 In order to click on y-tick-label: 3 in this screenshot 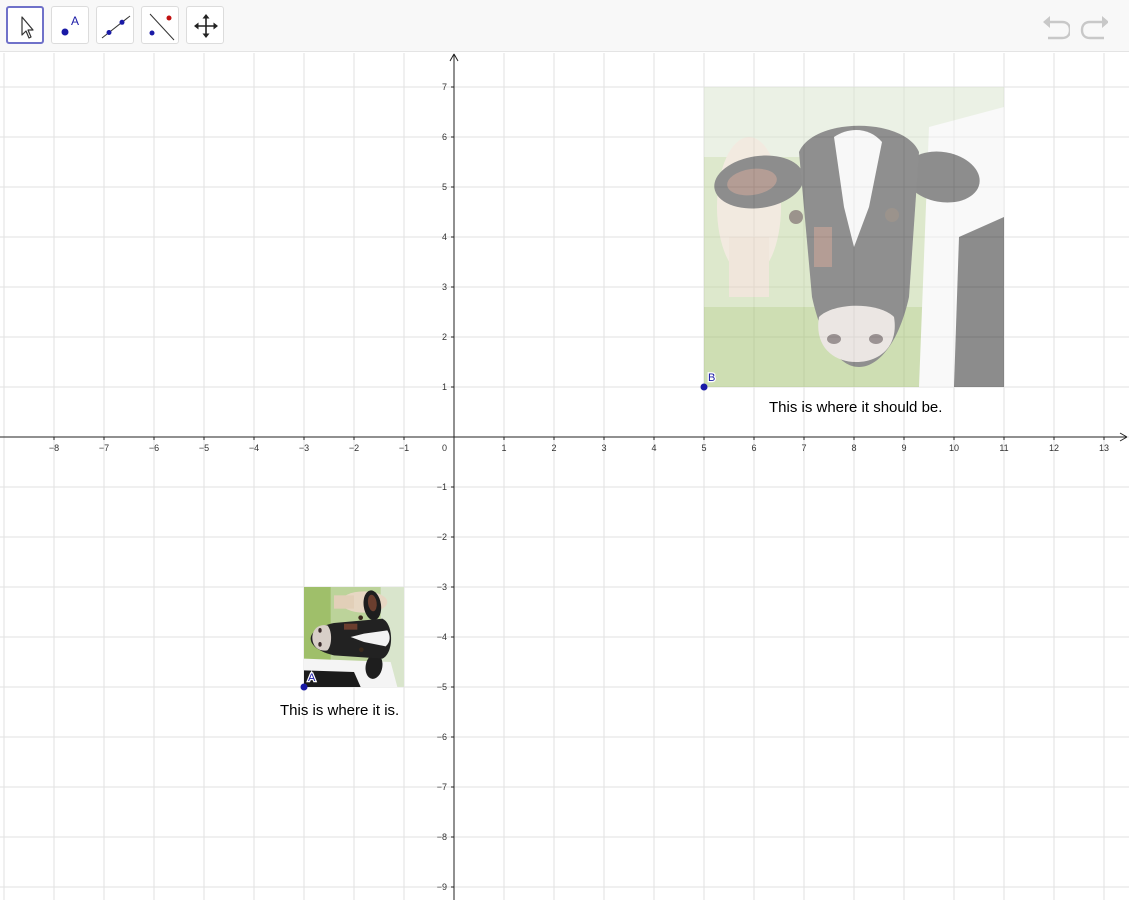, I will do `click(444, 287)`.